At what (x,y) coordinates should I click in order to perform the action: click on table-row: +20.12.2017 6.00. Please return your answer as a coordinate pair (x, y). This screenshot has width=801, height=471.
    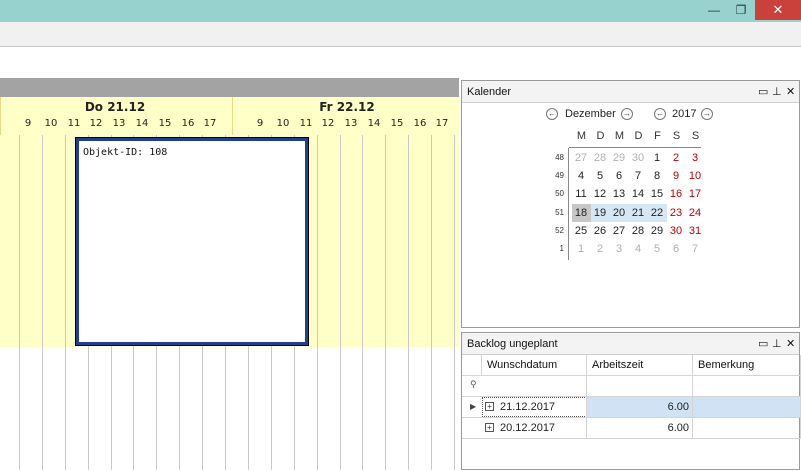
    Looking at the image, I should click on (631, 428).